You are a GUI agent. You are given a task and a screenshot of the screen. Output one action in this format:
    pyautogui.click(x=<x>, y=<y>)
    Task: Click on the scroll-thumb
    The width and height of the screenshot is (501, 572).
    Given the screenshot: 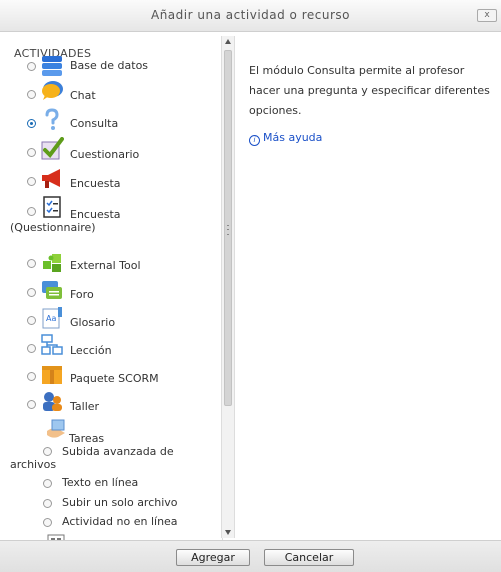 What is the action you would take?
    pyautogui.click(x=228, y=228)
    